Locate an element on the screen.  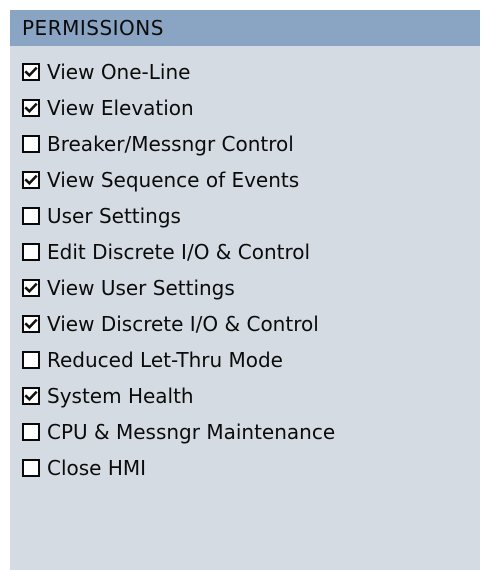
permission-item-view-sequence-of-events: View Sequence of Events is located at coordinates (245, 180).